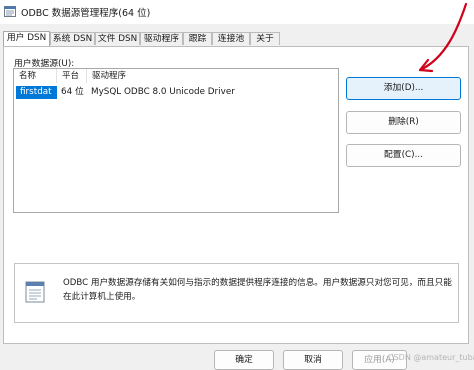 The image size is (474, 370). Describe the element at coordinates (431, 357) in the screenshot. I see `watermark: CSDN @amateur_tubai` at that location.